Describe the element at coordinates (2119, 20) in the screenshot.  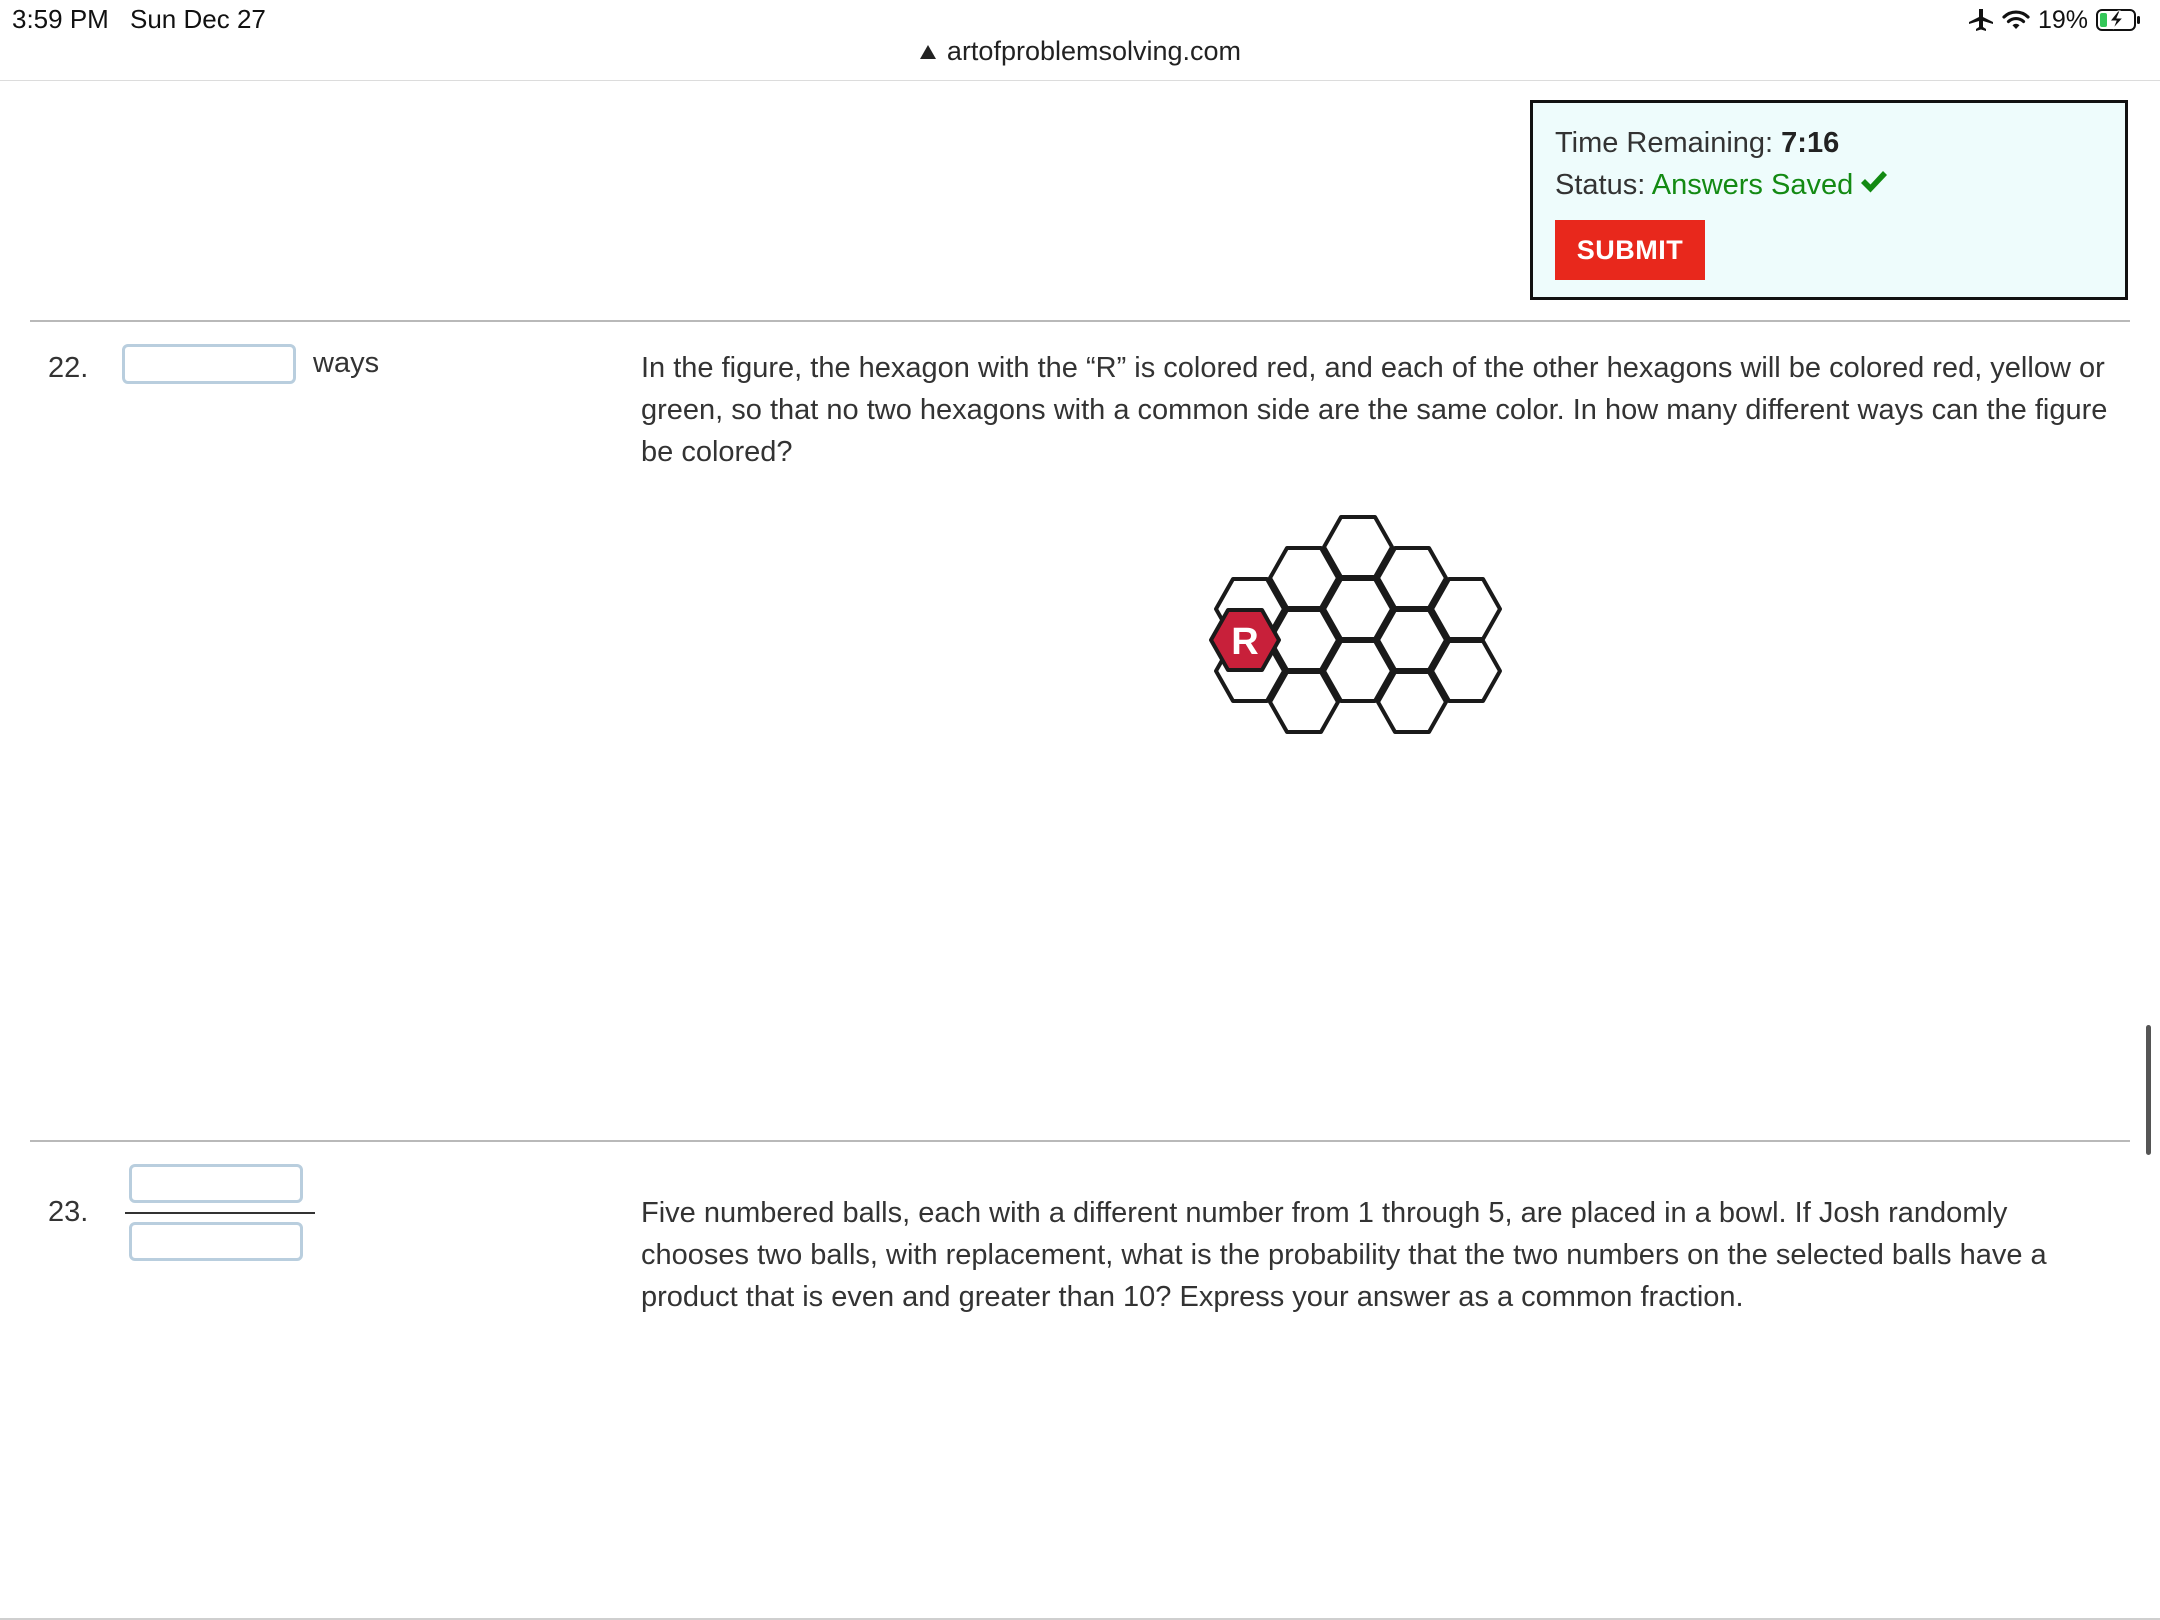
I see `battery-charging-icon` at that location.